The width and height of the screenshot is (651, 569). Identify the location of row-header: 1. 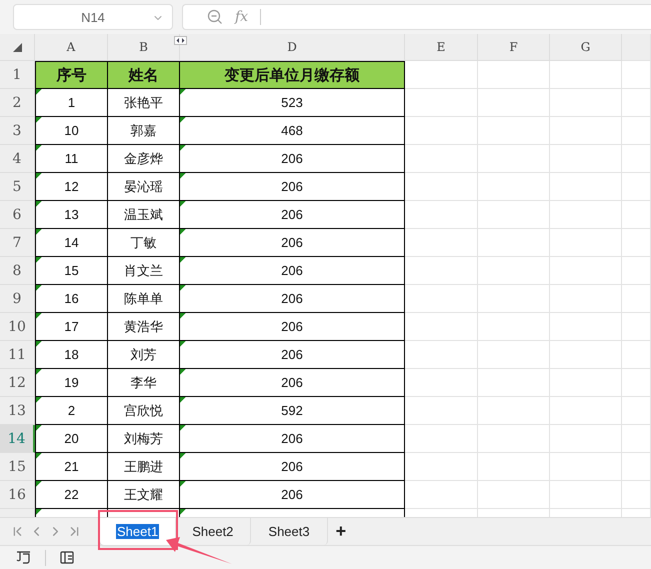
(17, 75).